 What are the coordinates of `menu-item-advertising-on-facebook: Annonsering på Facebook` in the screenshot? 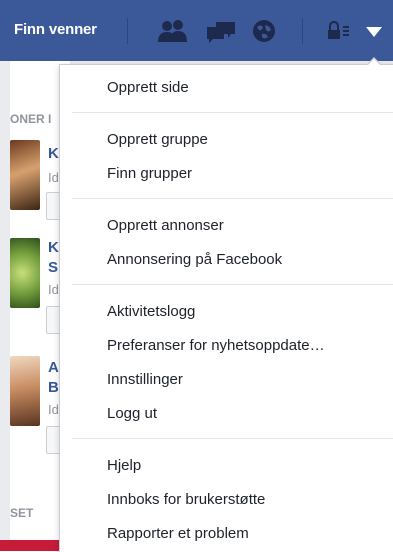 It's located at (194, 259).